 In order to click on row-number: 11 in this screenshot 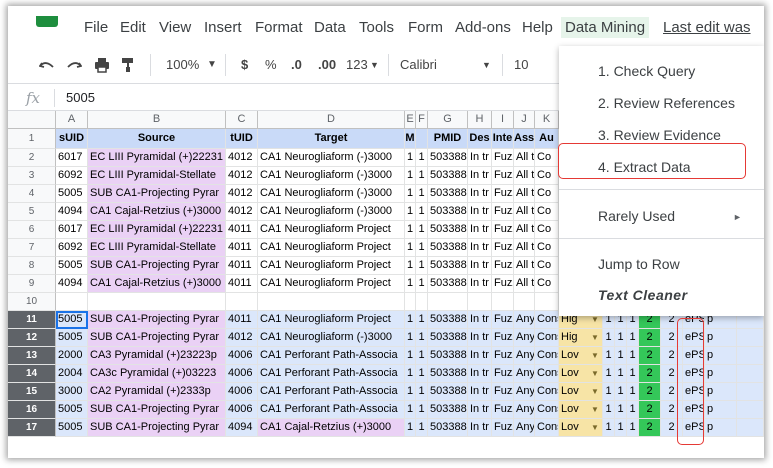, I will do `click(32, 320)`.